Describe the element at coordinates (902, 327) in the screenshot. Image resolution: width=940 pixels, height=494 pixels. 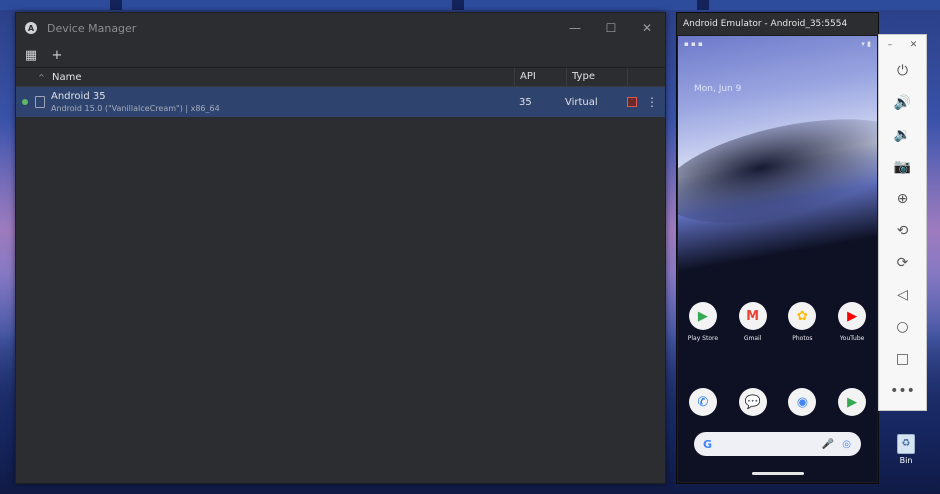
I see `home-icon: ○` at that location.